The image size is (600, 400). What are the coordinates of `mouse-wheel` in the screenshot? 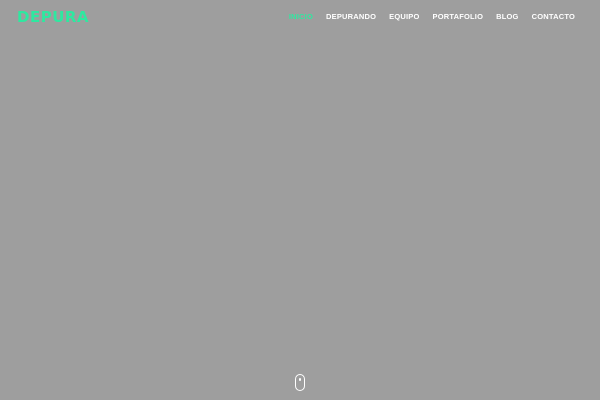 It's located at (300, 379).